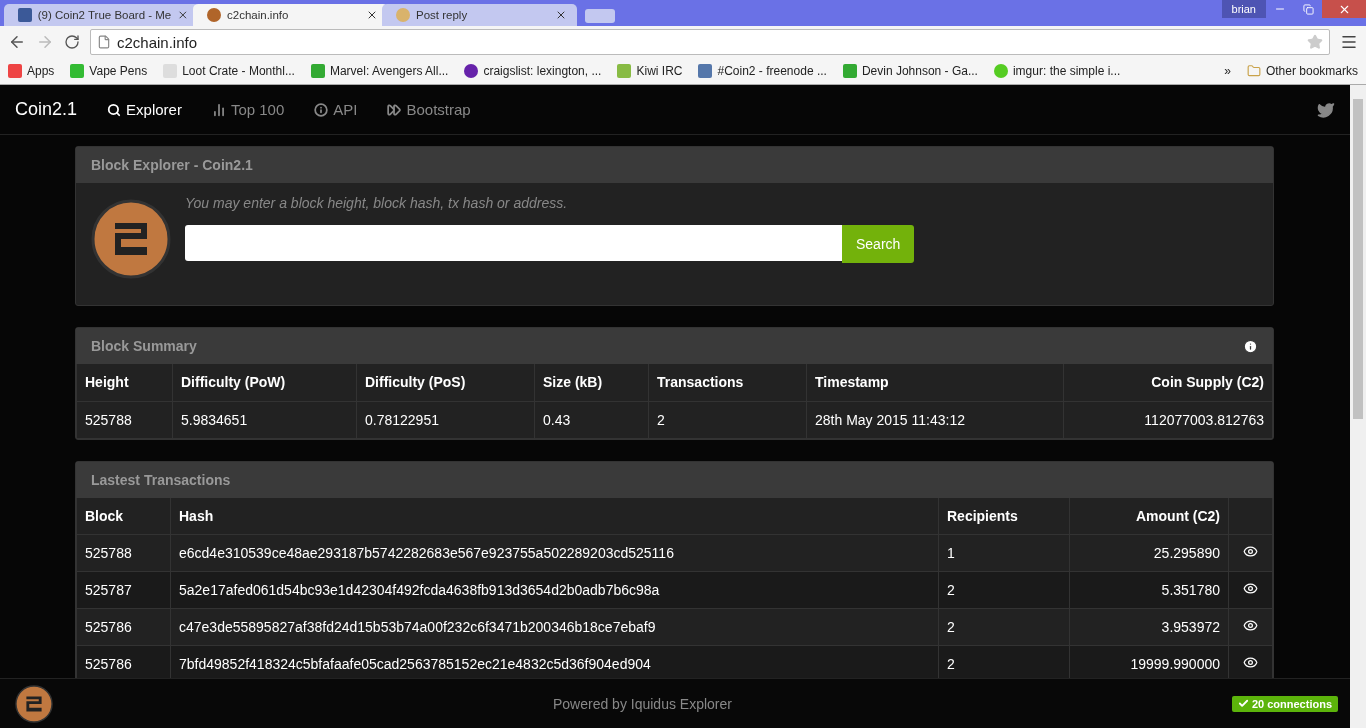  Describe the element at coordinates (591, 382) in the screenshot. I see `column-header: Size (kB)` at that location.